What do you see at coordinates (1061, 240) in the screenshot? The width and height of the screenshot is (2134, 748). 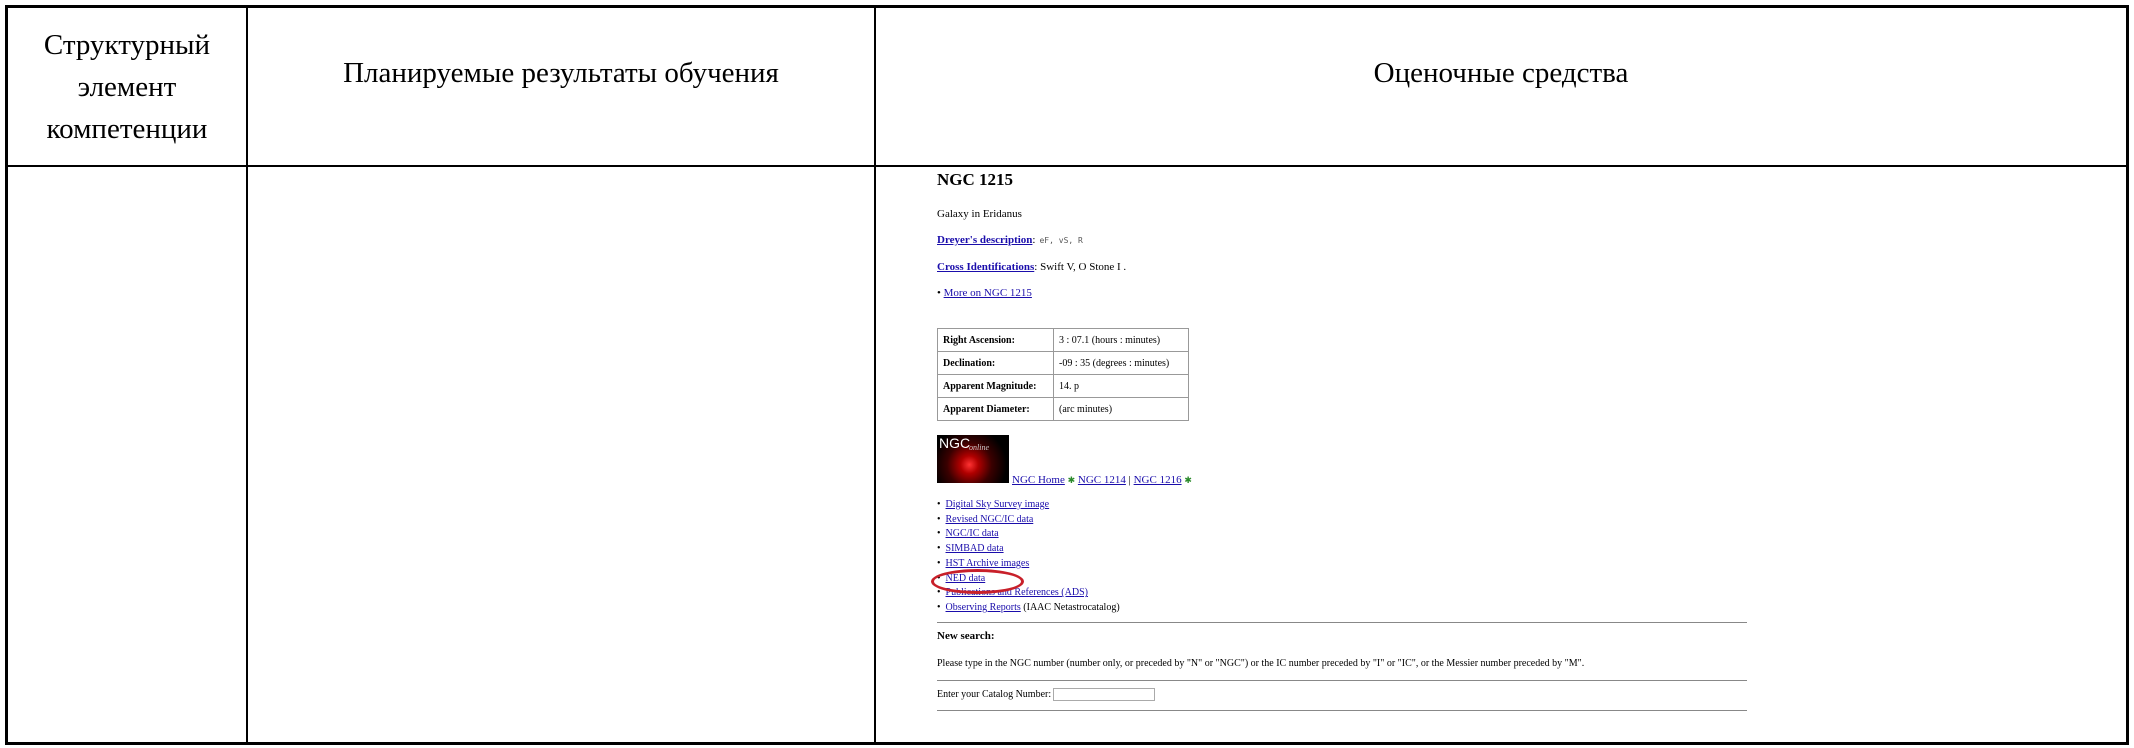 I see `dreyer-value: eF, vS, R` at bounding box center [1061, 240].